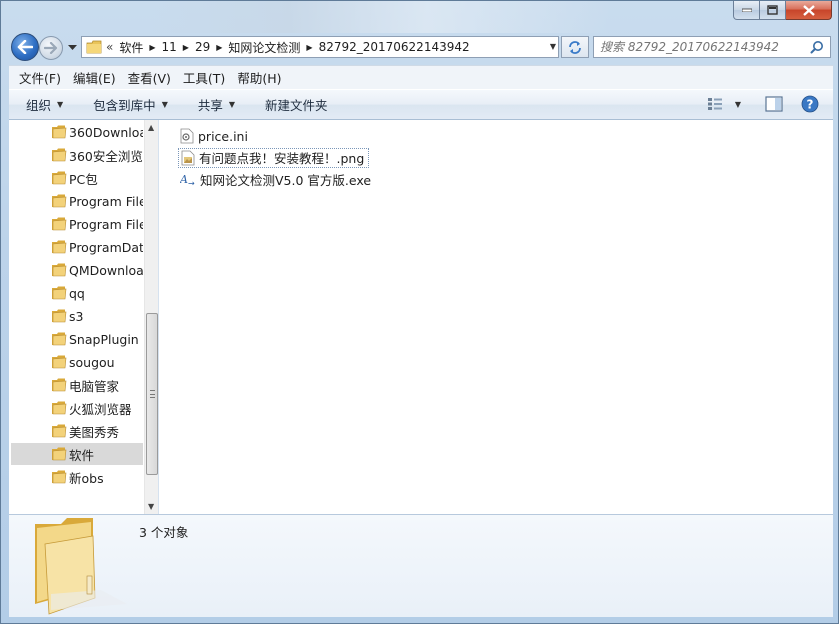 Image resolution: width=839 pixels, height=624 pixels. I want to click on tree-item-label: 360安全浏览器, so click(106, 156).